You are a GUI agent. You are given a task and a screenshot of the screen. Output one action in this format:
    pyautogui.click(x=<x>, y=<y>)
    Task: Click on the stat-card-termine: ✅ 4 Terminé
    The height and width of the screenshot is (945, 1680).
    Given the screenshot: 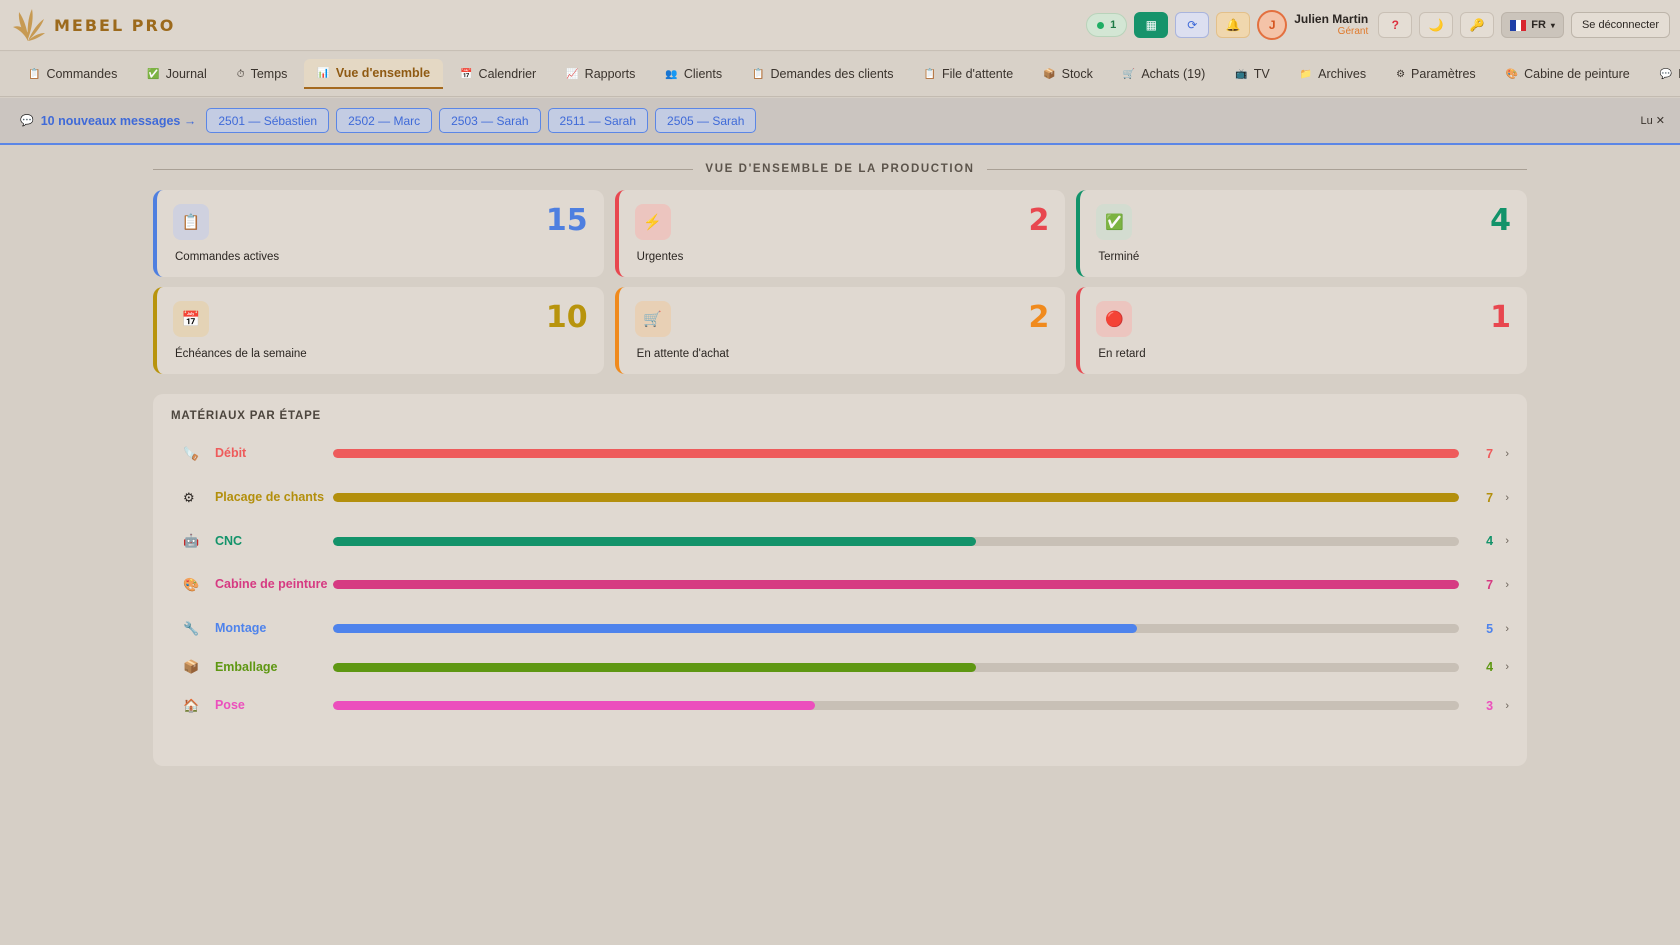 What is the action you would take?
    pyautogui.click(x=1301, y=233)
    